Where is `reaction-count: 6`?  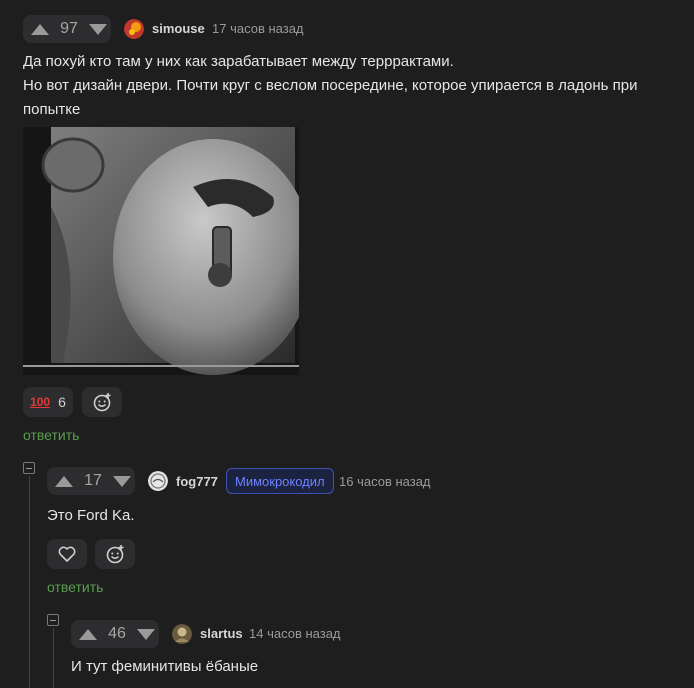 reaction-count: 6 is located at coordinates (62, 402).